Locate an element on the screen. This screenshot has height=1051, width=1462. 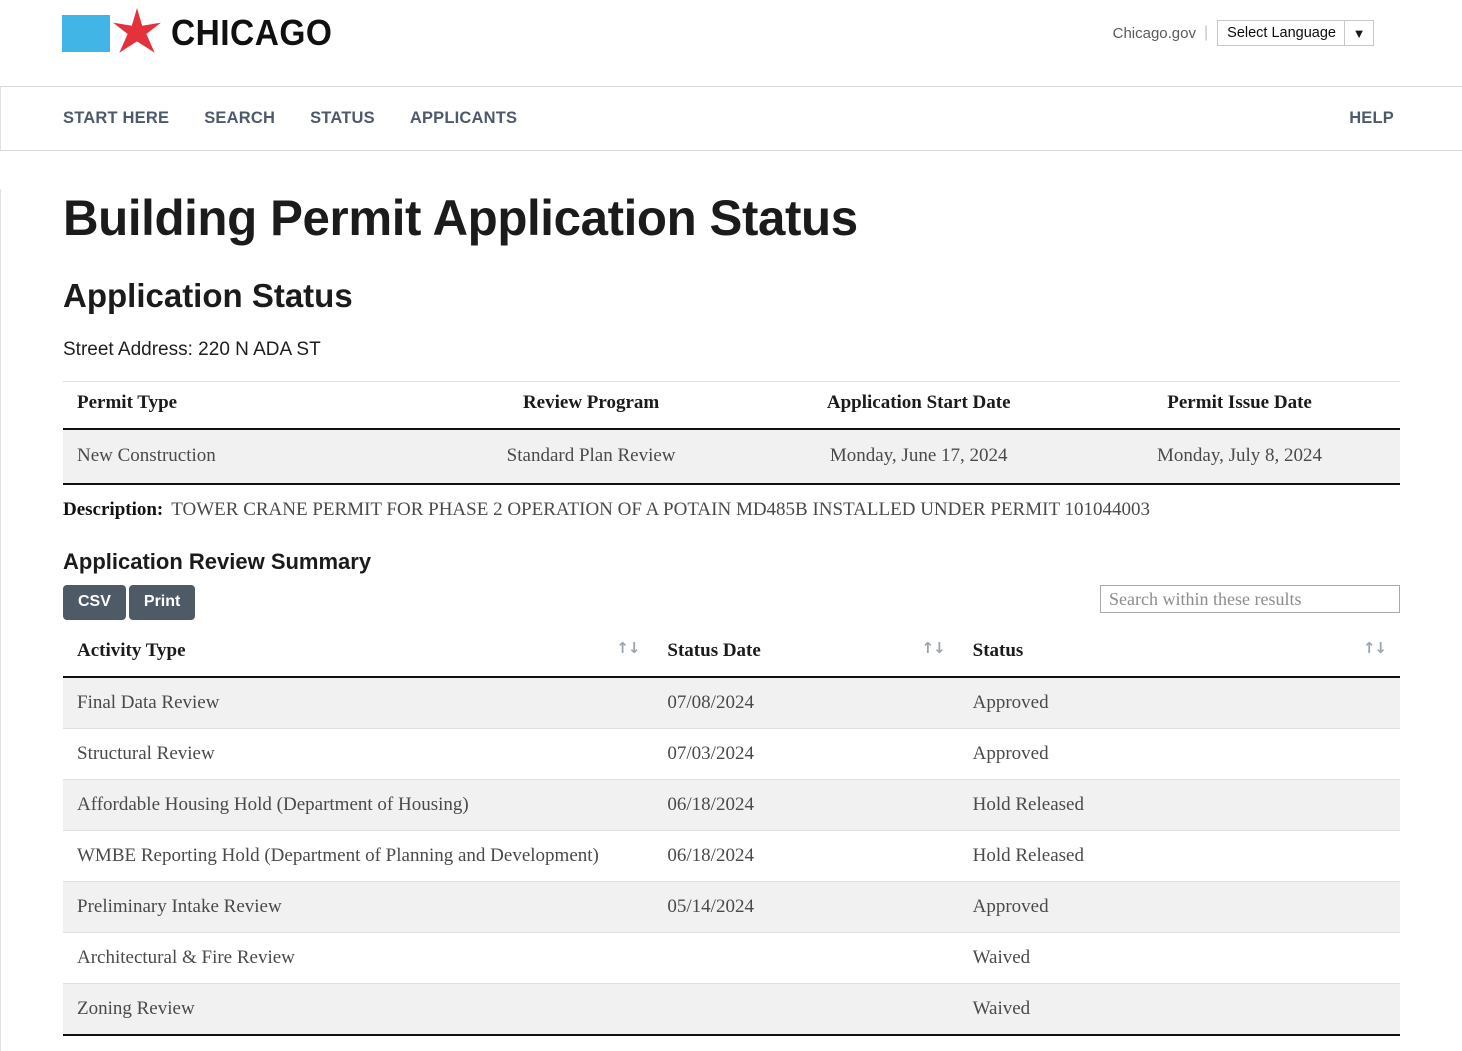
chevron-down-icon: ▼ is located at coordinates (1359, 33).